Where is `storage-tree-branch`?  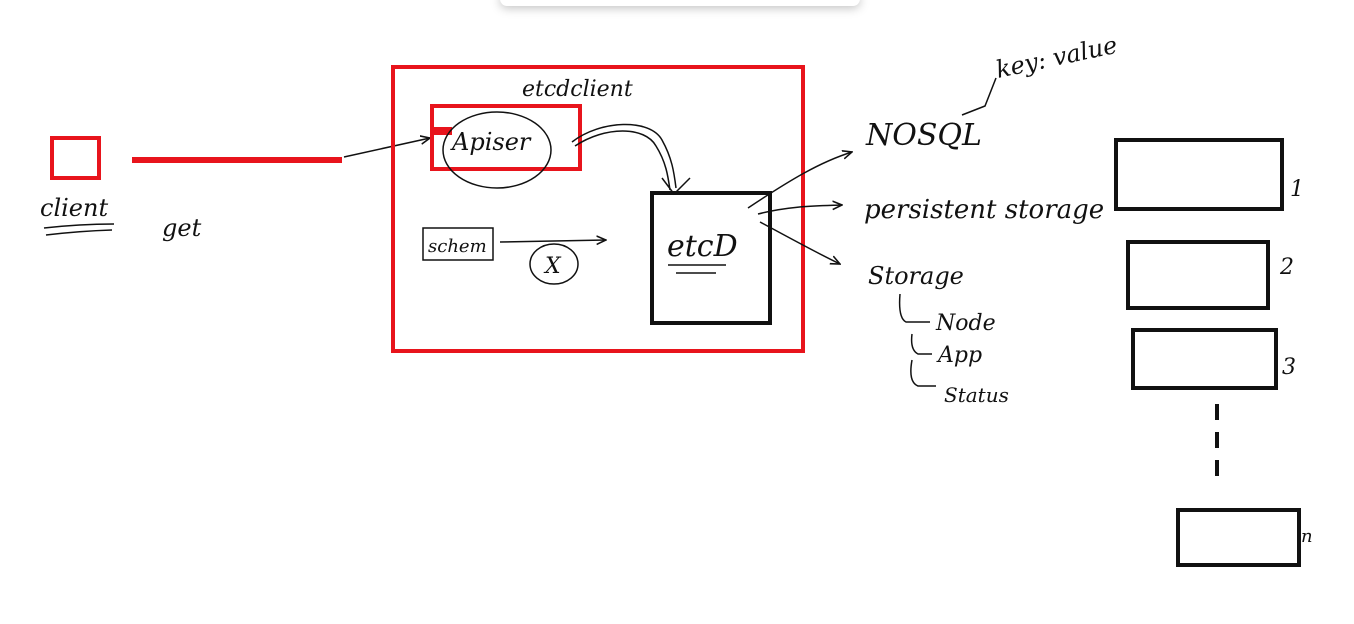
storage-tree-branch is located at coordinates (917, 340).